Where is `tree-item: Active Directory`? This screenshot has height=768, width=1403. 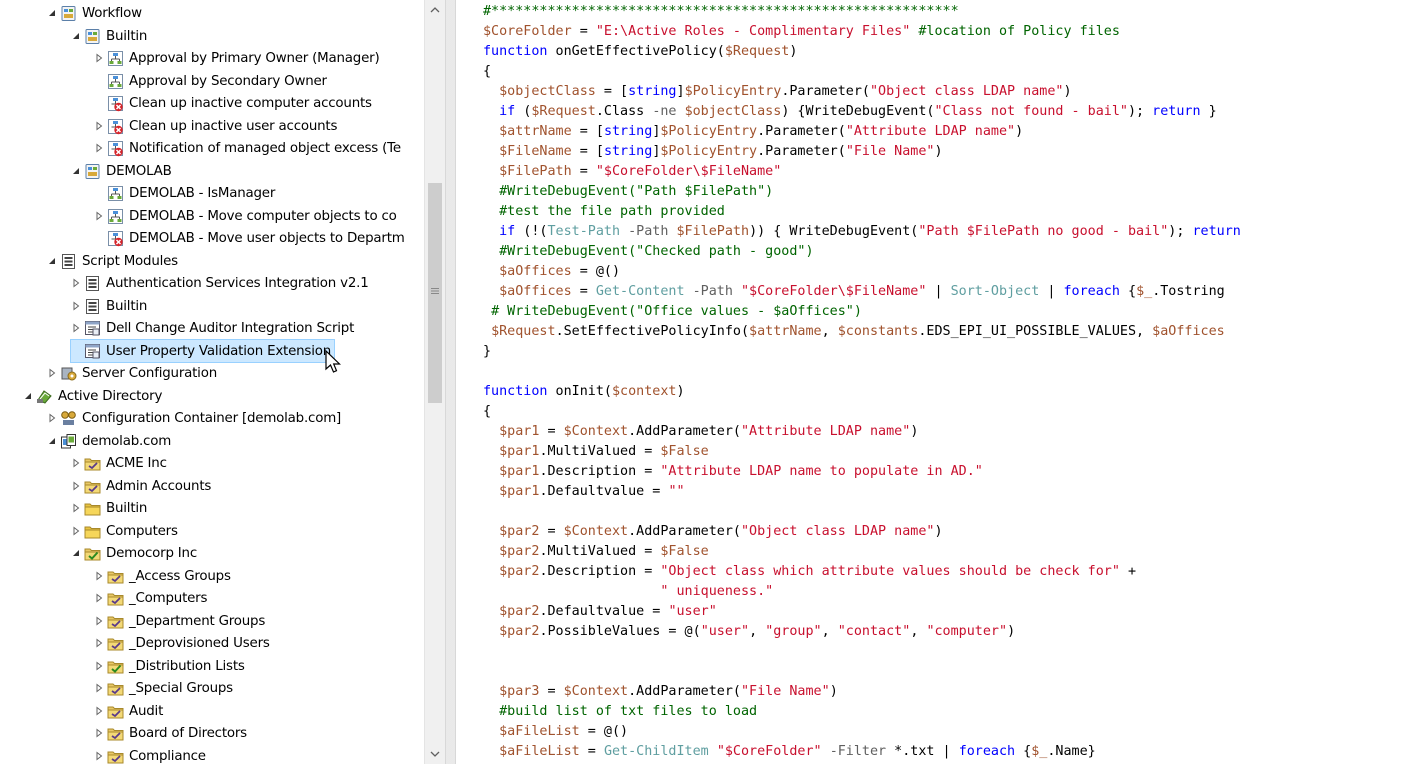
tree-item: Active Directory is located at coordinates (92, 396).